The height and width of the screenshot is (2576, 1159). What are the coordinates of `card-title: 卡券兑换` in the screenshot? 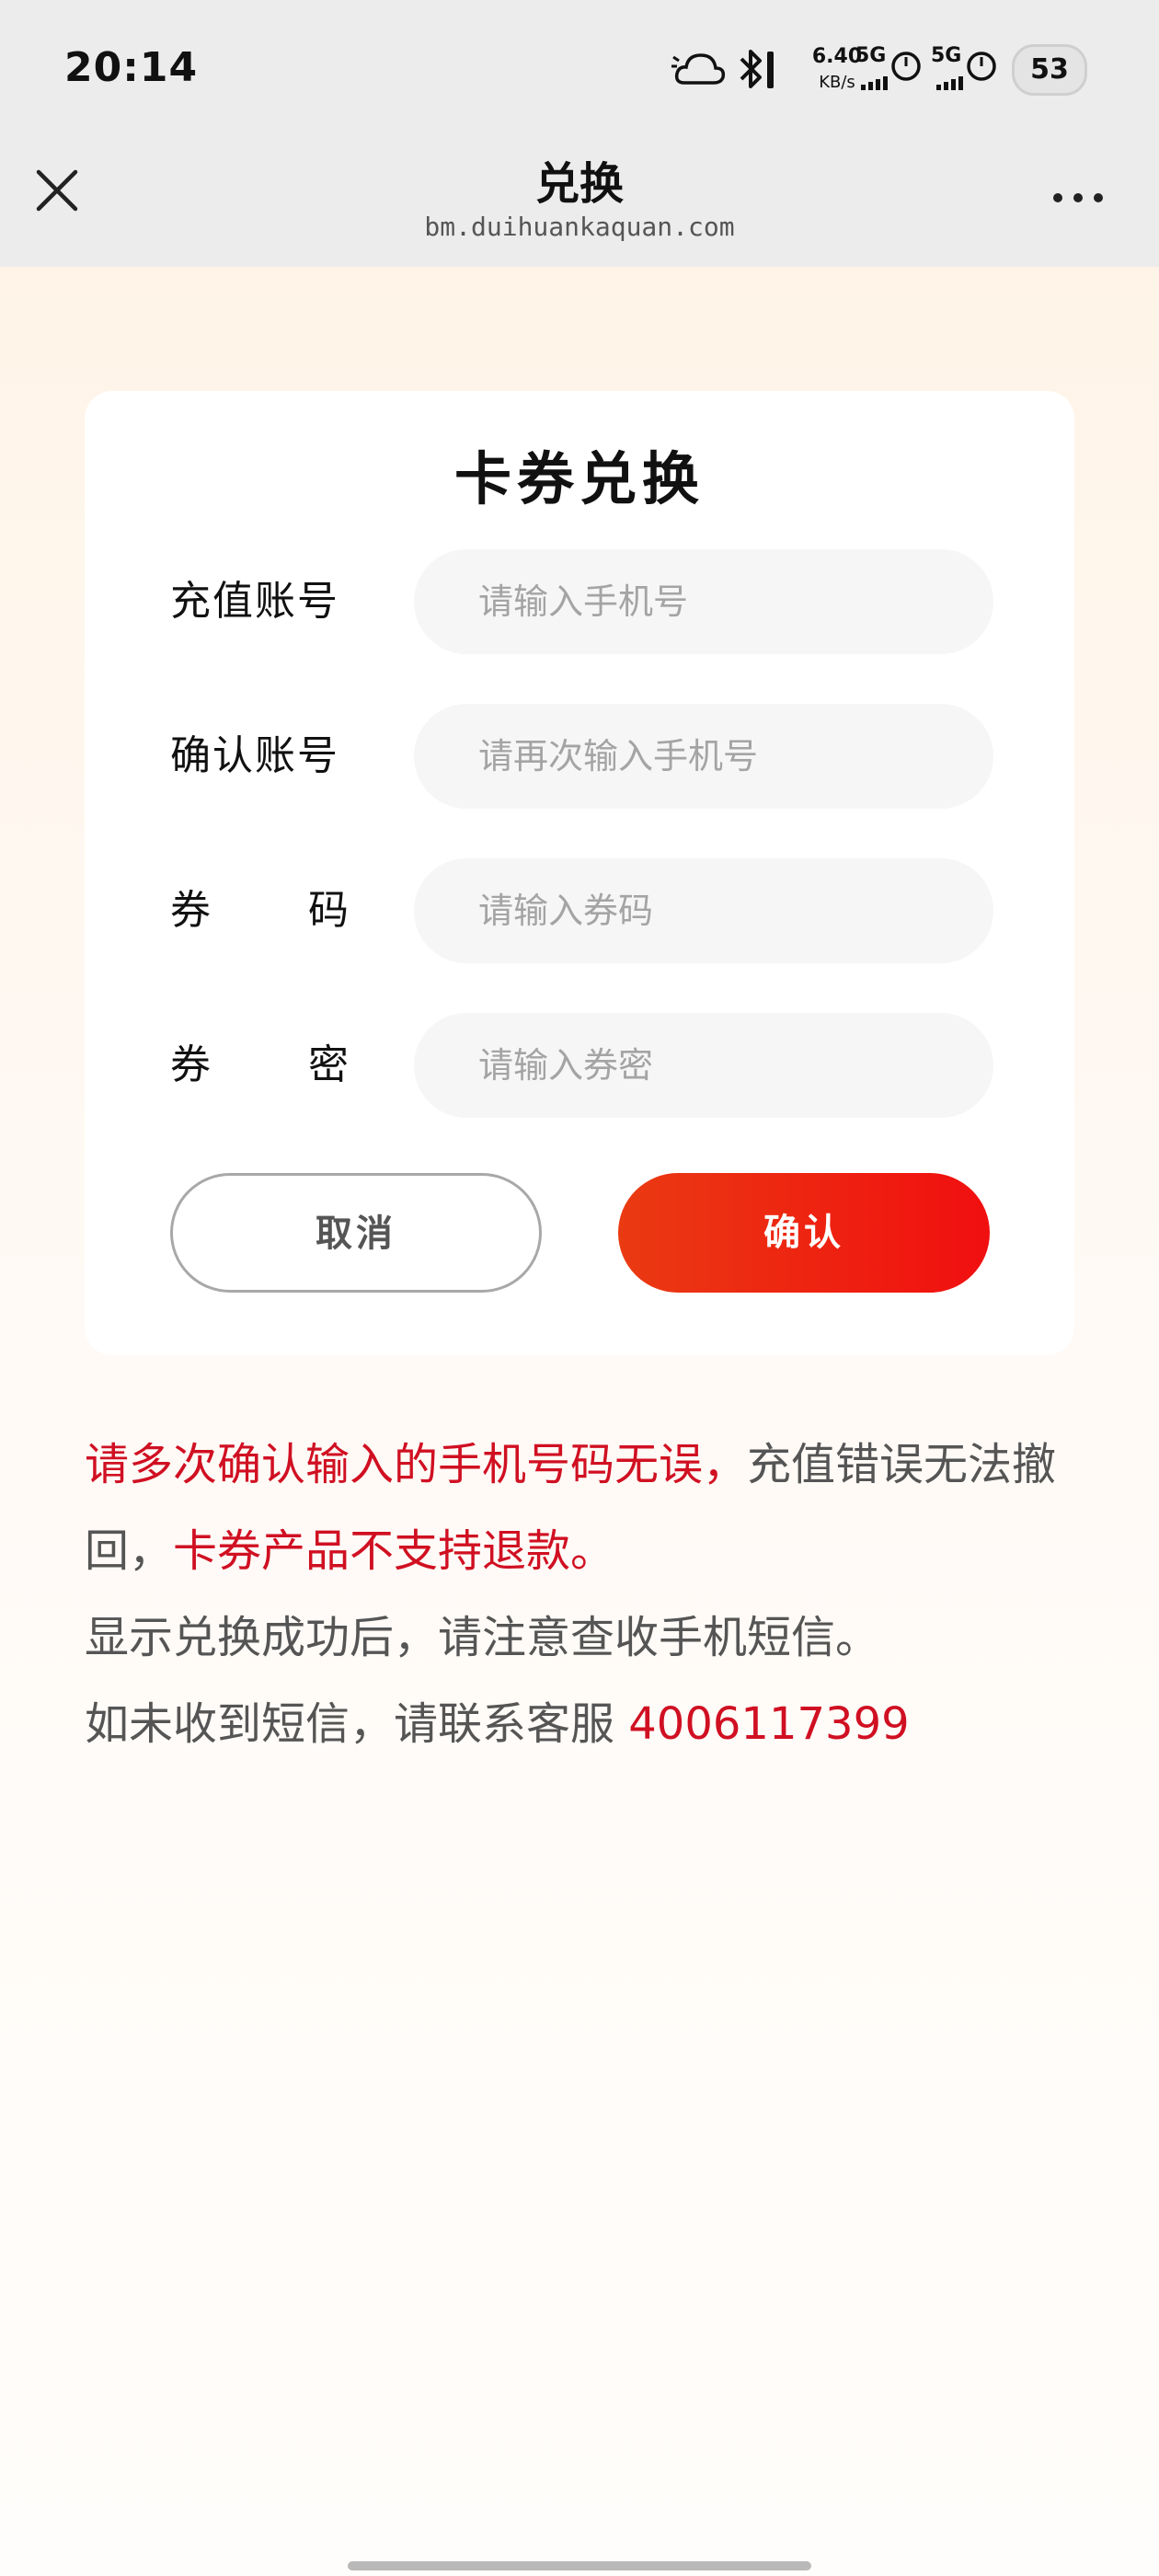 It's located at (579, 478).